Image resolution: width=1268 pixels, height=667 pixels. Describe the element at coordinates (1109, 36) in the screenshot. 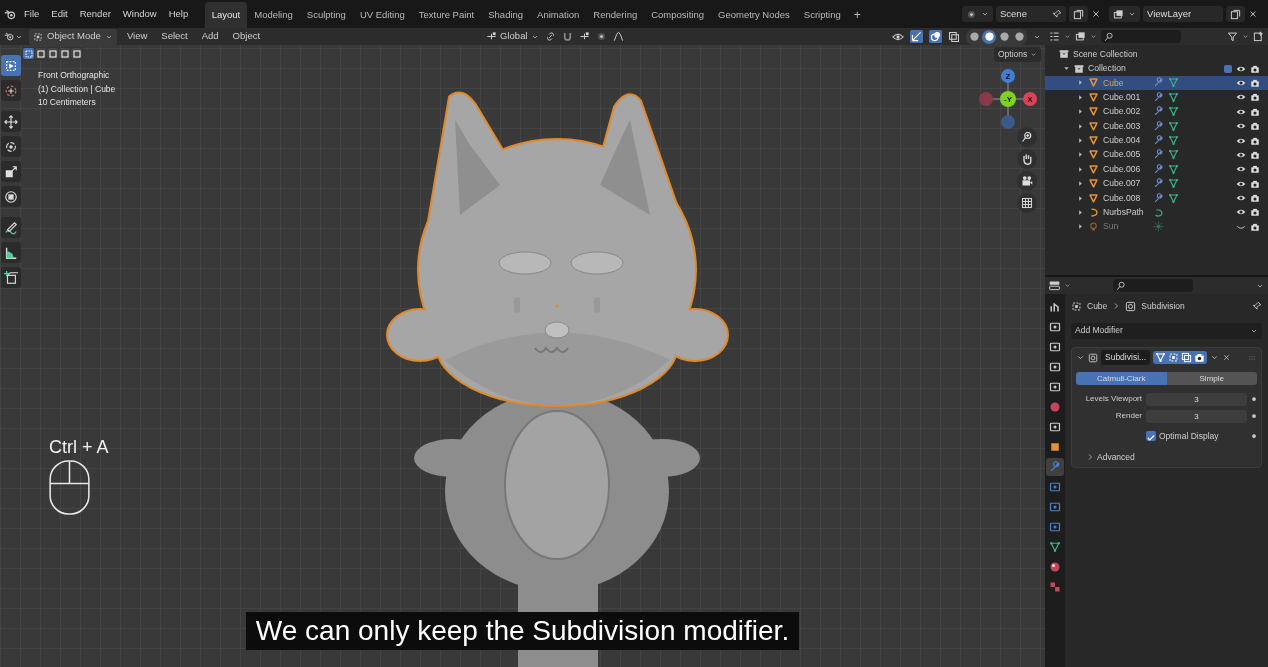

I see `search-icon` at that location.